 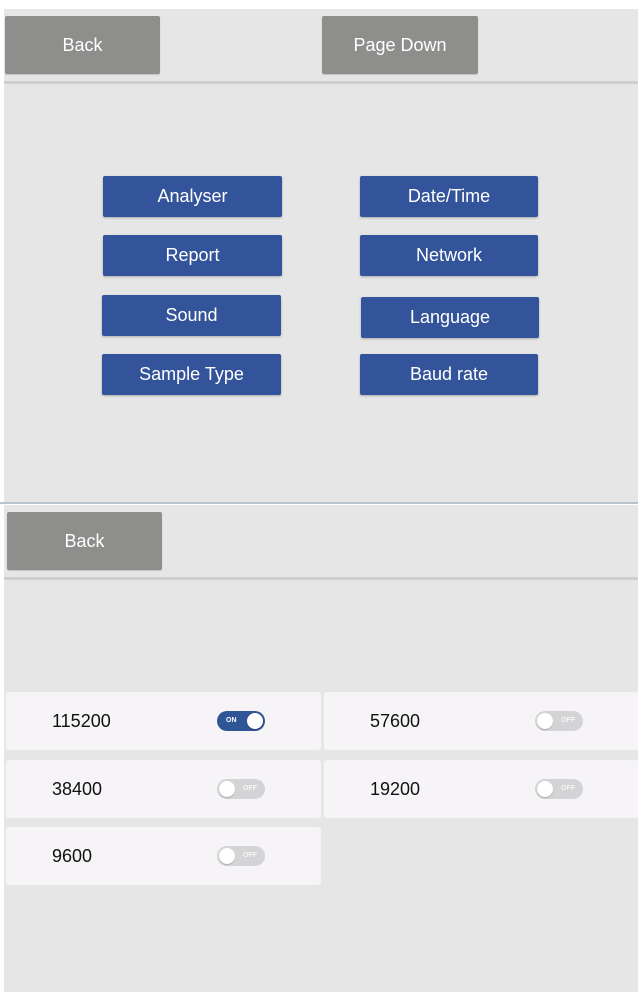 What do you see at coordinates (241, 721) in the screenshot?
I see `baud-rate-toggle: ON` at bounding box center [241, 721].